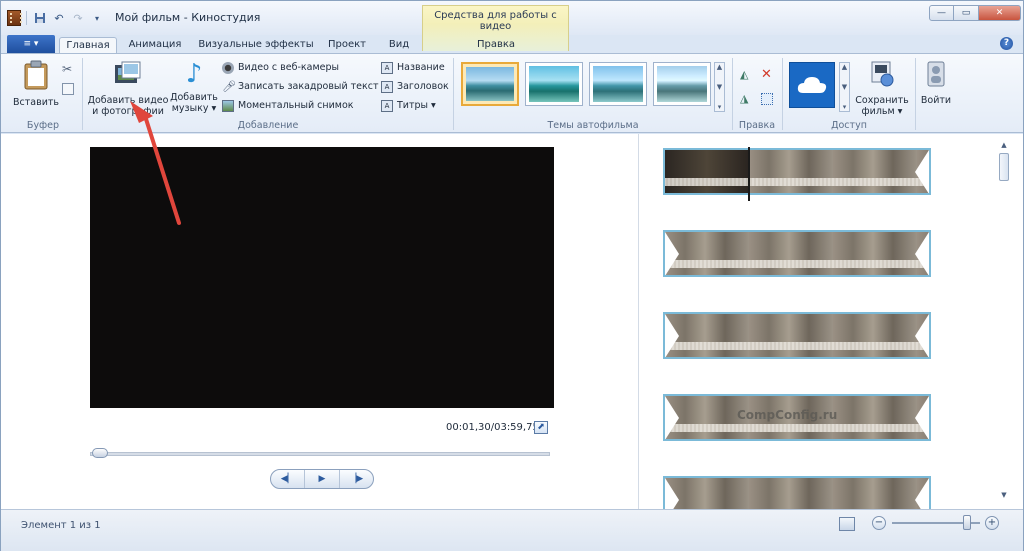 The image size is (1024, 552). I want to click on status-bar: Элемент 1 из 1 − +, so click(512, 530).